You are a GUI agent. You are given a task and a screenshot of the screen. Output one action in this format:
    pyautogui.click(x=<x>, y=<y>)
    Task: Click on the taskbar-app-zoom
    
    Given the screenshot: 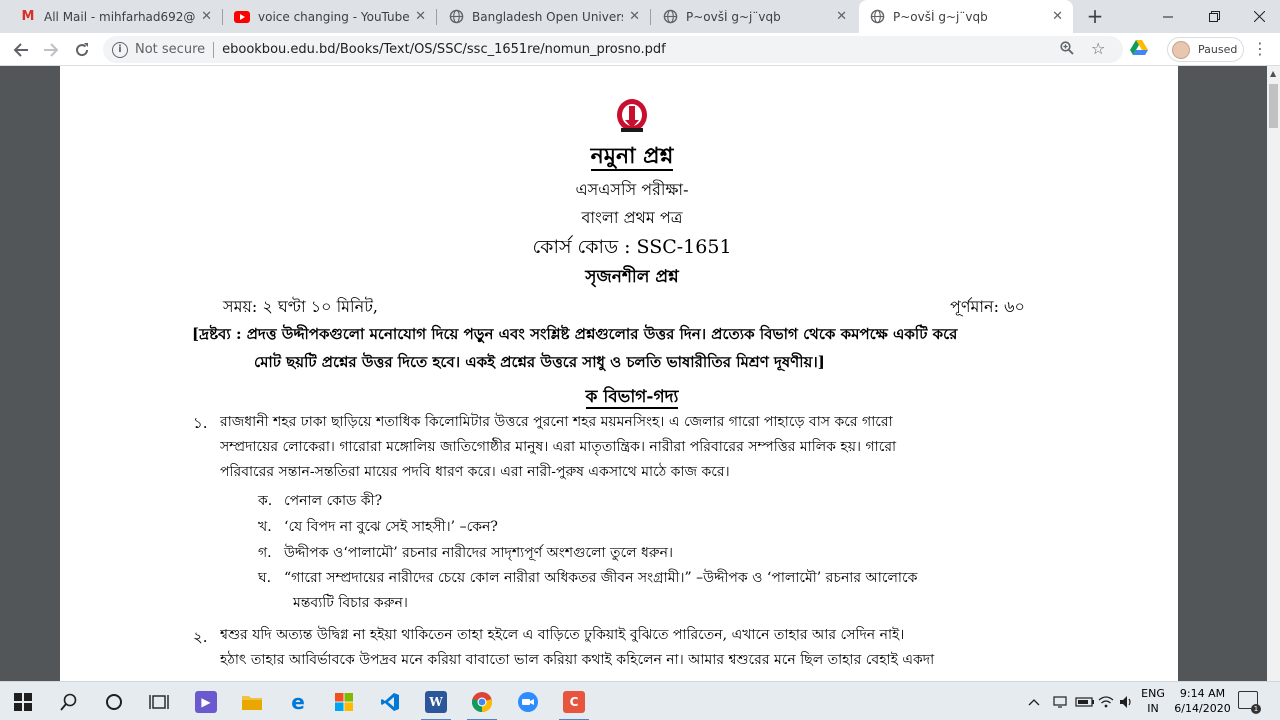 What is the action you would take?
    pyautogui.click(x=528, y=701)
    